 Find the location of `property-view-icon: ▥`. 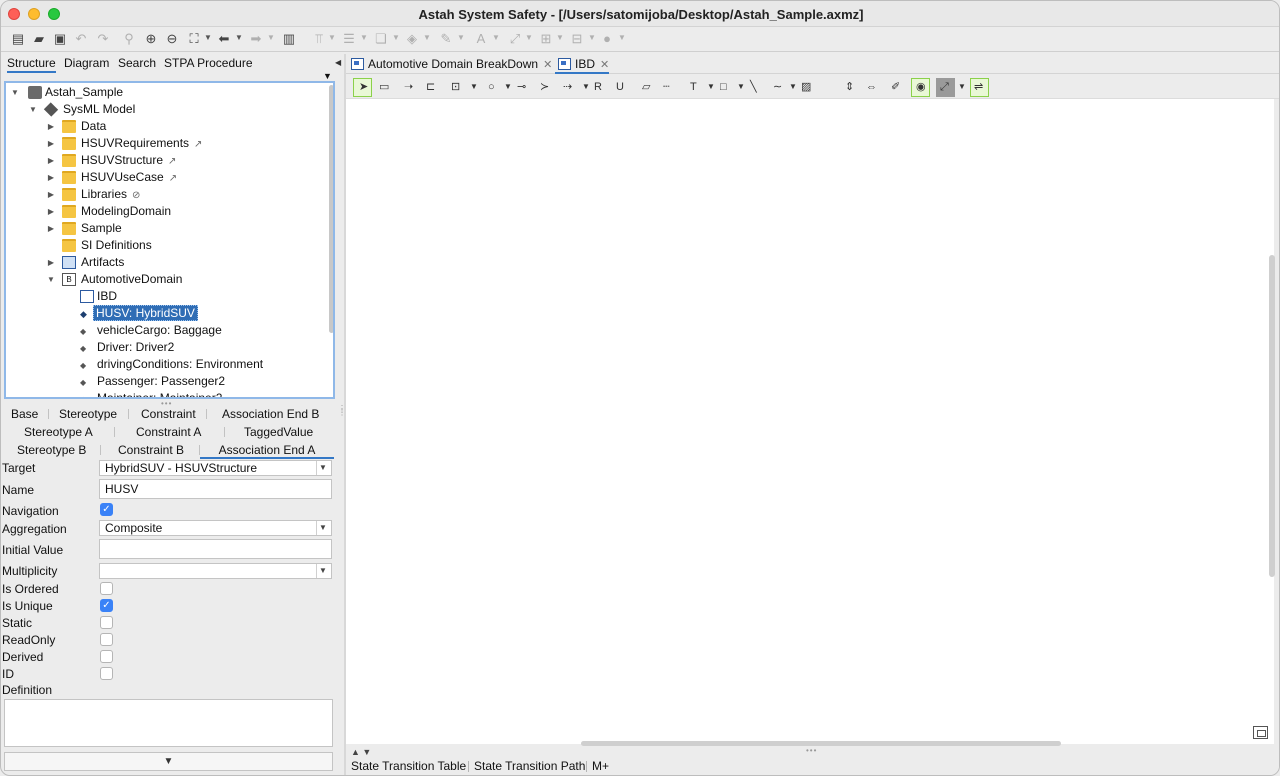

property-view-icon: ▥ is located at coordinates (289, 39).